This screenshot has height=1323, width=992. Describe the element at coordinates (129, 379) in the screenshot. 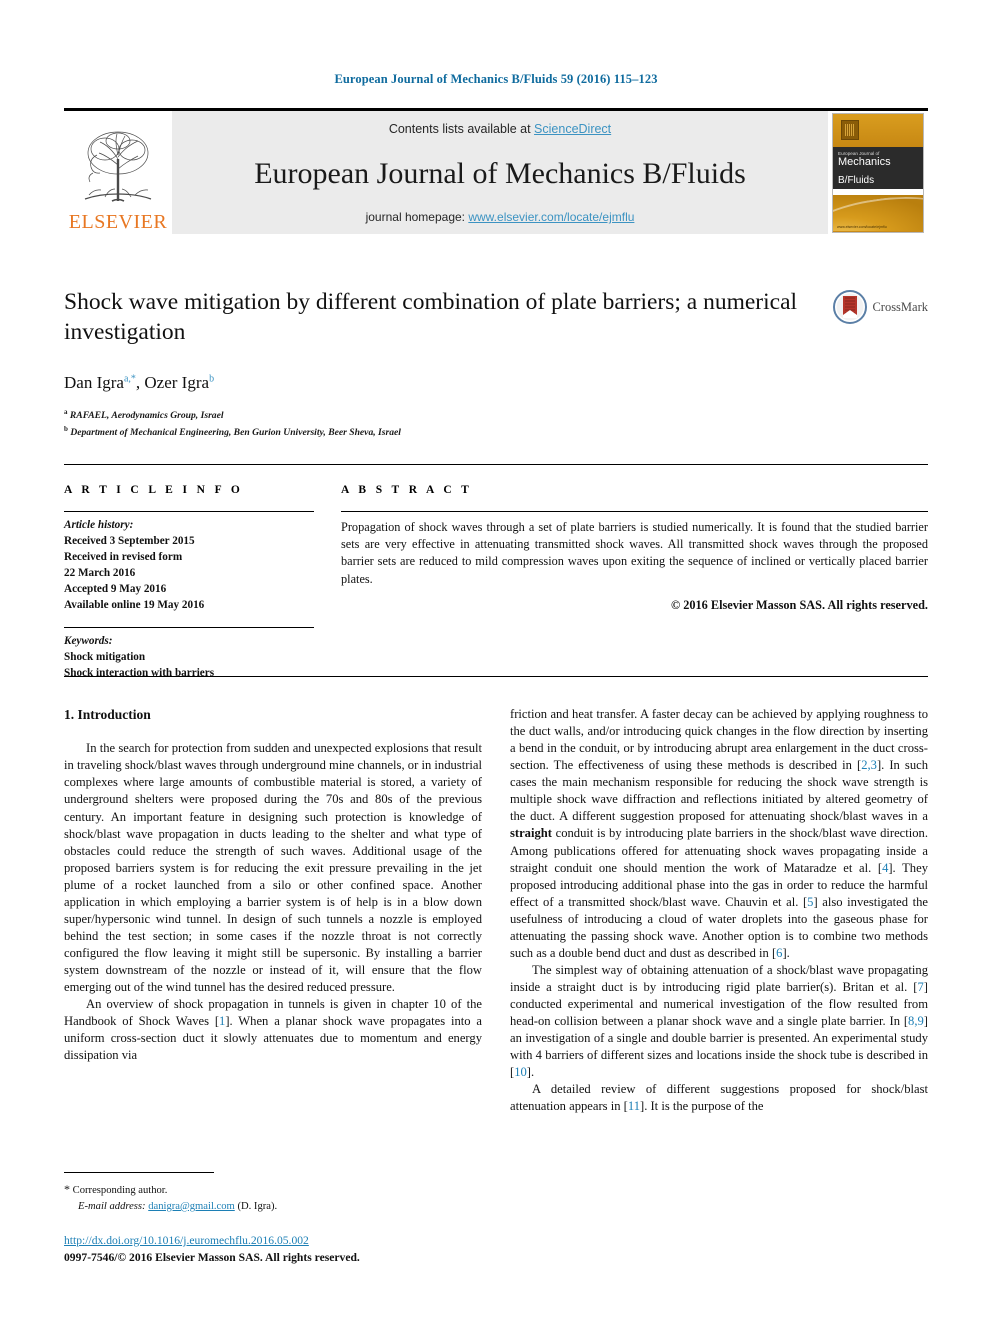

I see `author-1-marks: a,*` at that location.